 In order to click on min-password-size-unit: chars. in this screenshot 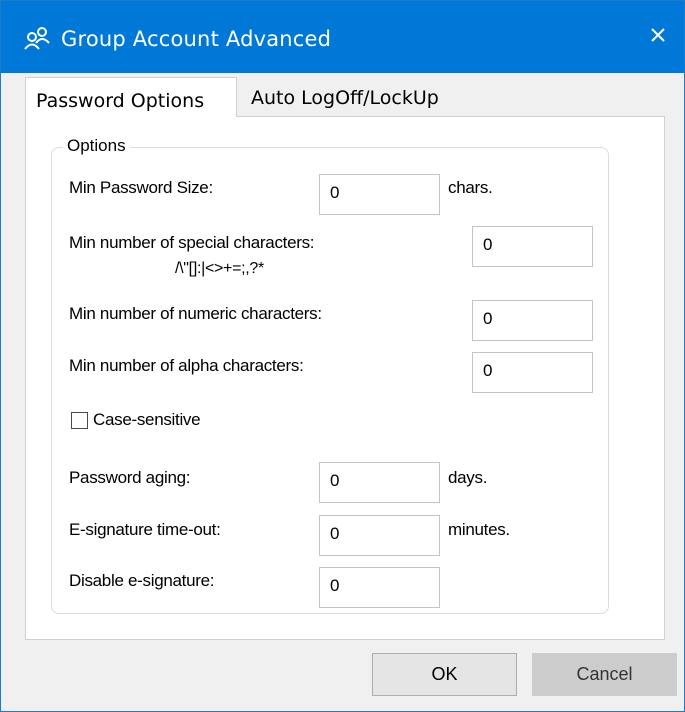, I will do `click(470, 187)`.